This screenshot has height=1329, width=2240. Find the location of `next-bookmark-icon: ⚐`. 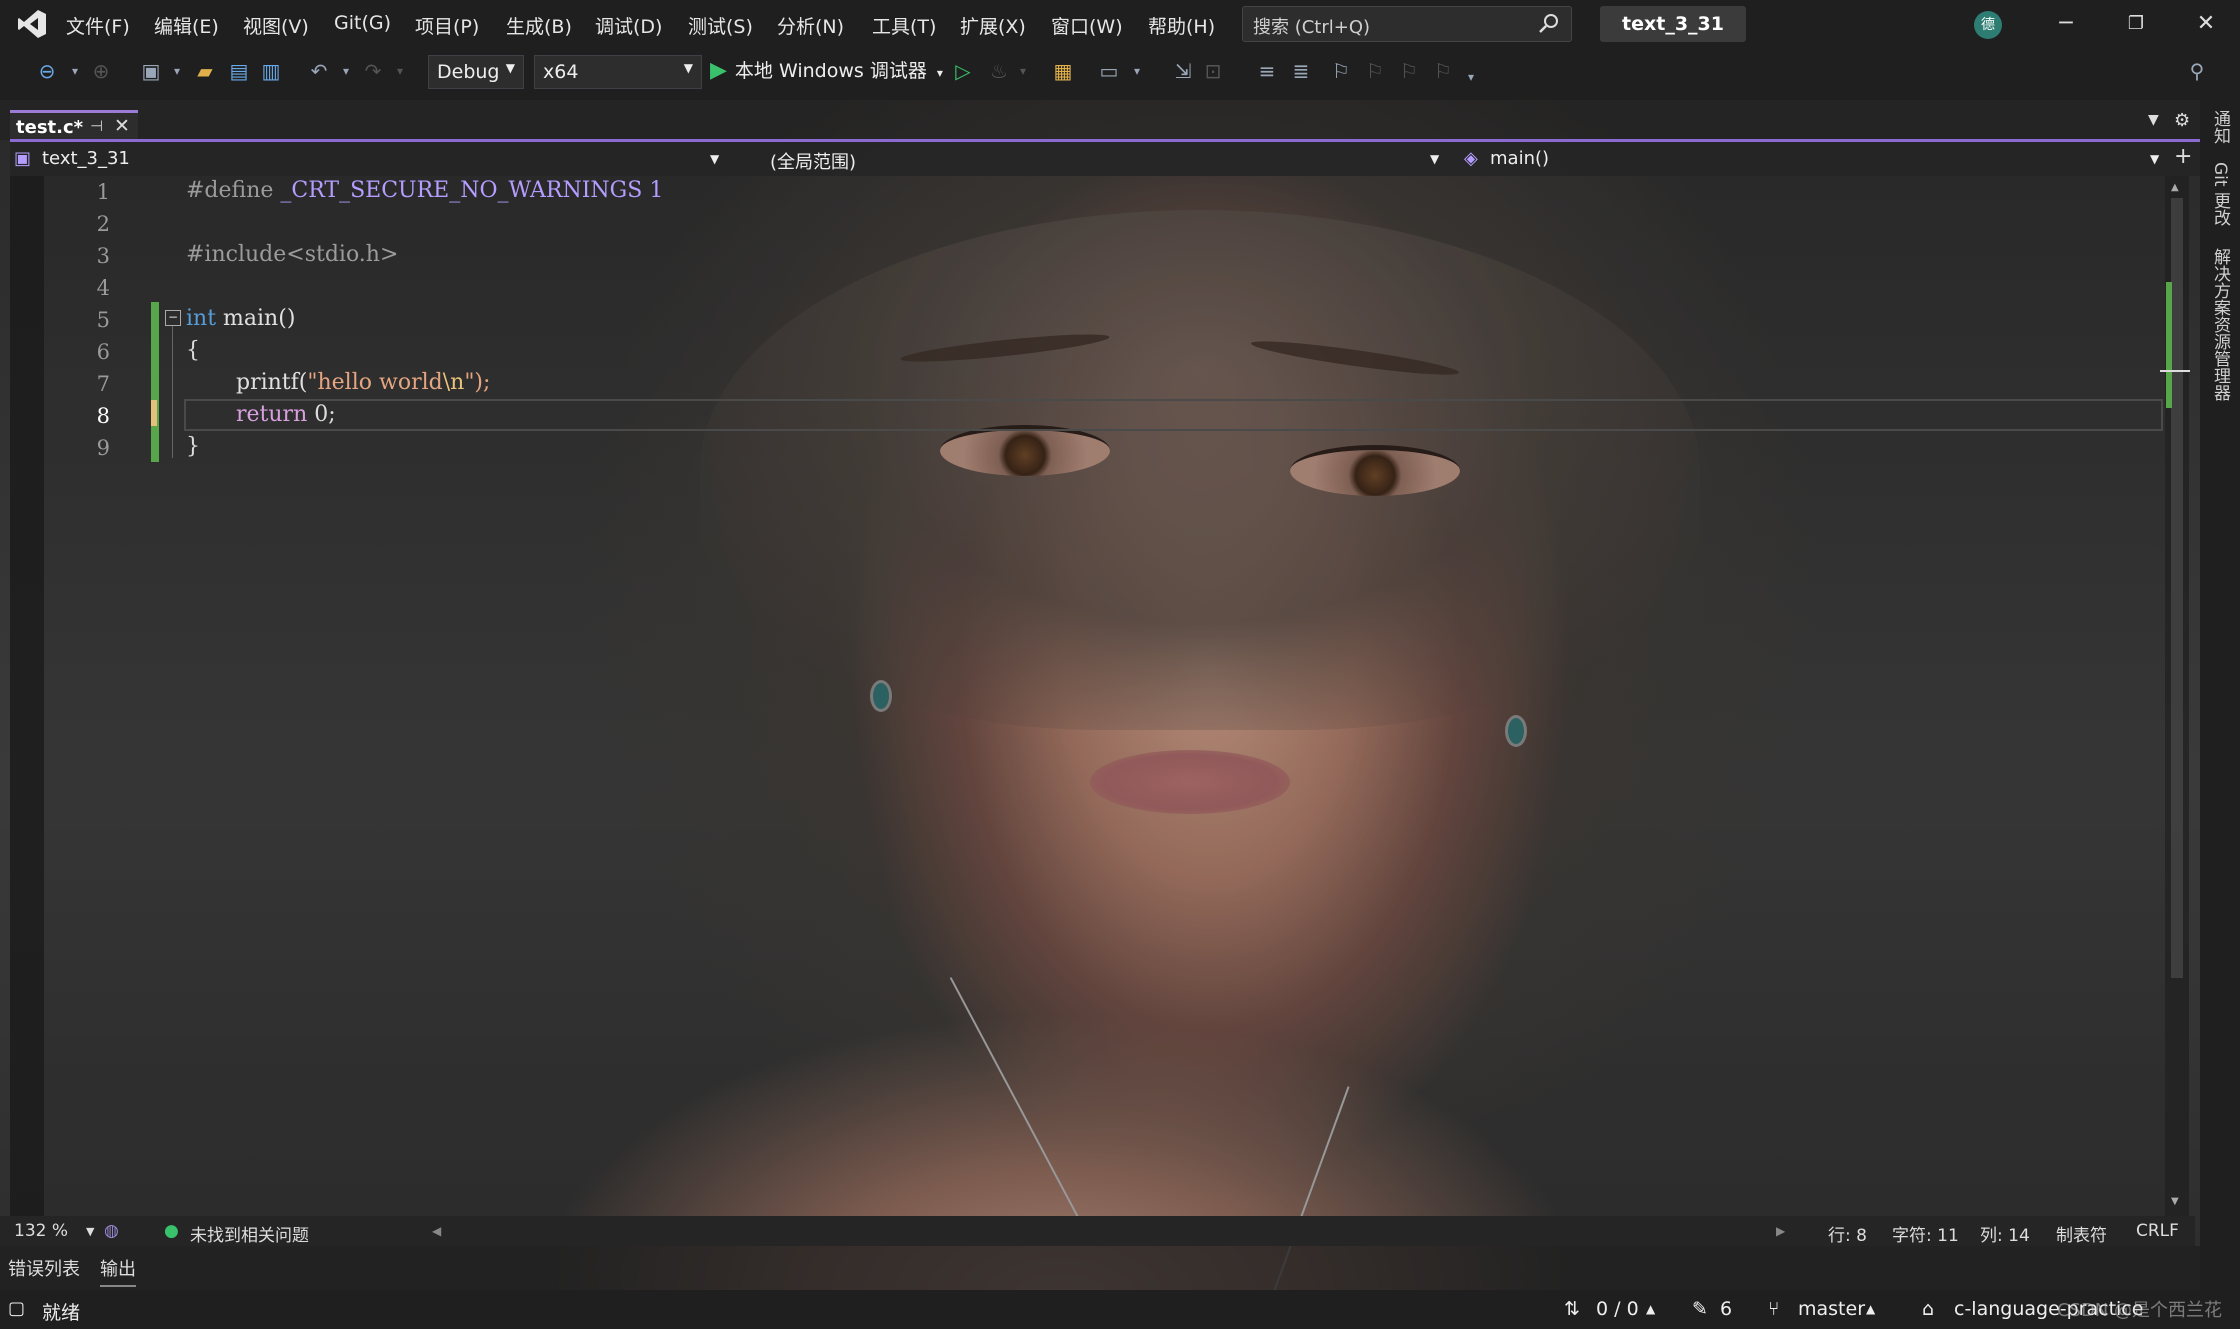

next-bookmark-icon: ⚐ is located at coordinates (1409, 71).